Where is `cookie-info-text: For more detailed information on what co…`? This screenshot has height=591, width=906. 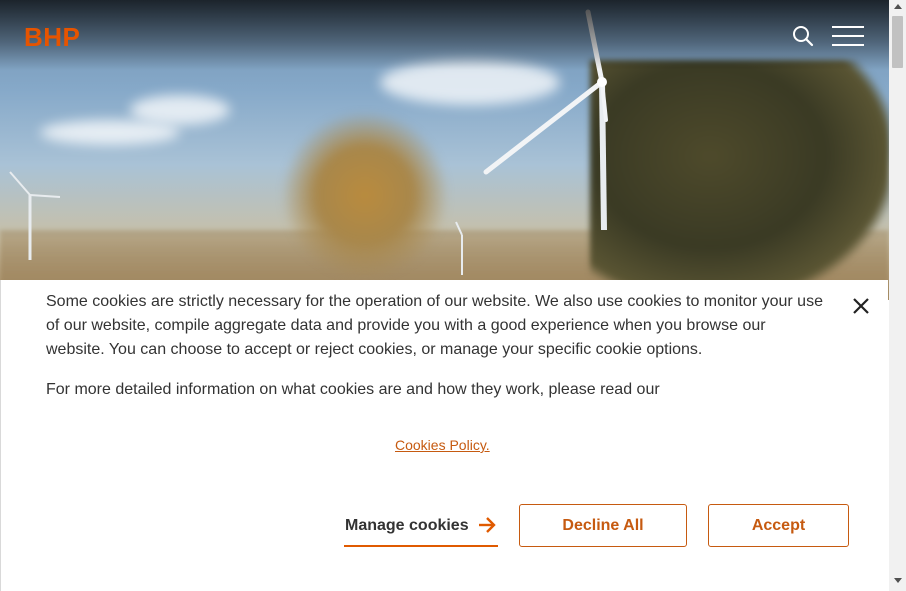 cookie-info-text: For more detailed information on what co… is located at coordinates (353, 389).